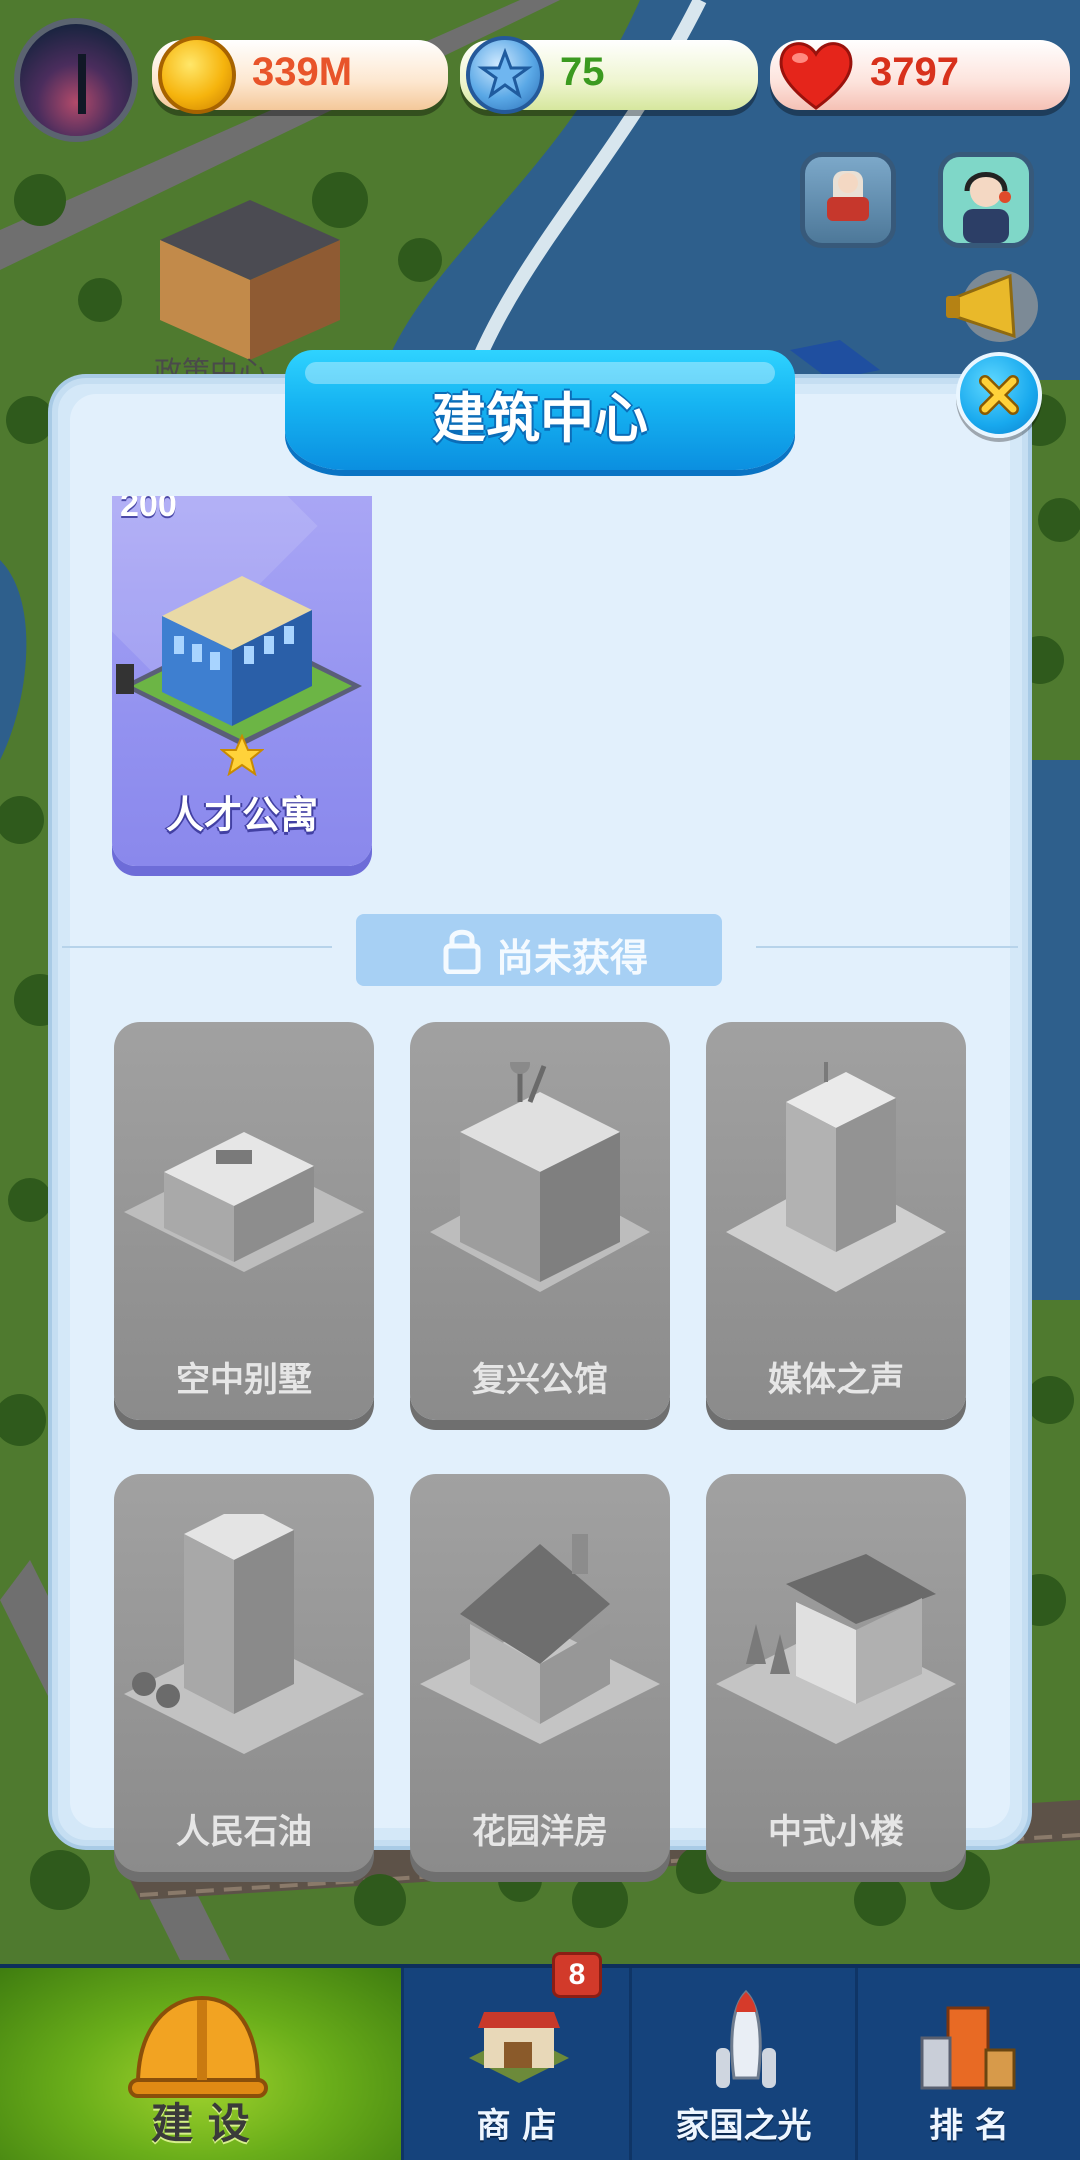 The height and width of the screenshot is (2160, 1080). Describe the element at coordinates (582, 72) in the screenshot. I see `star-value: 75` at that location.